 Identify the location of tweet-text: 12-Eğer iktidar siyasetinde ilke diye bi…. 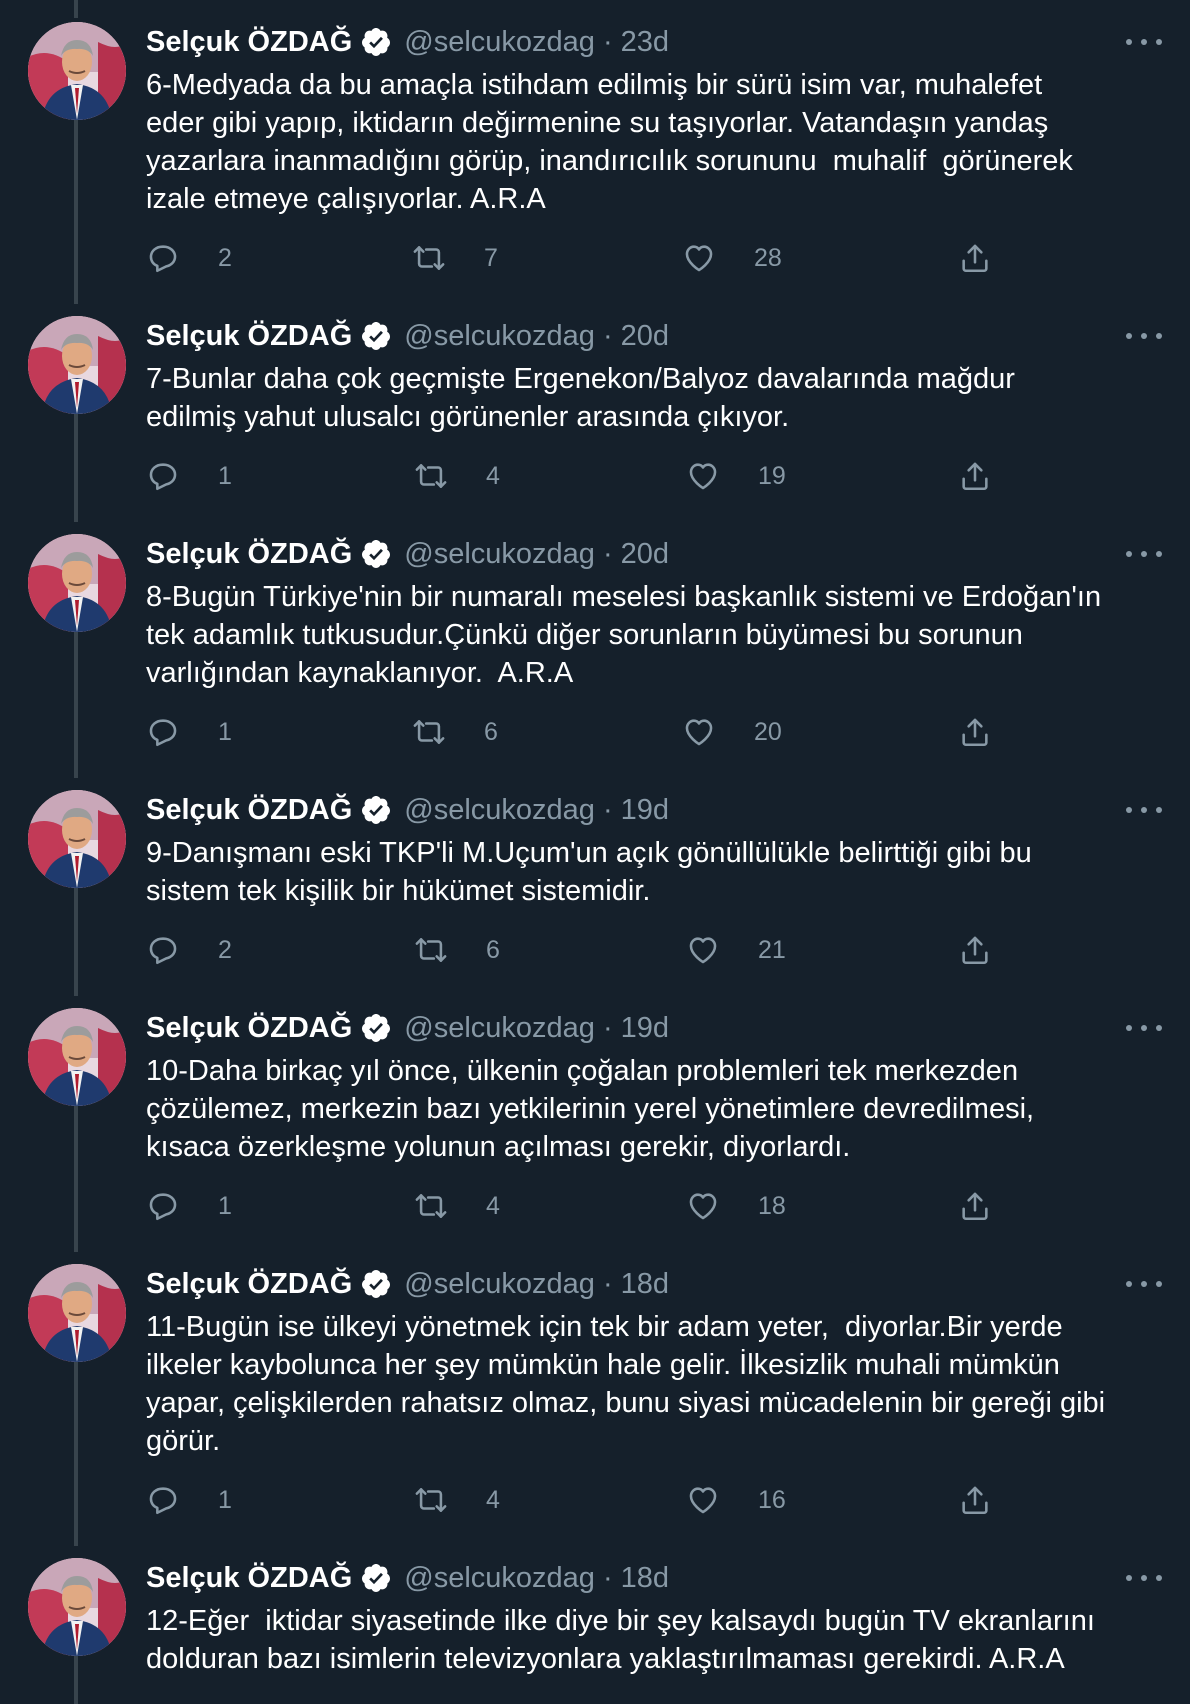
(620, 1640).